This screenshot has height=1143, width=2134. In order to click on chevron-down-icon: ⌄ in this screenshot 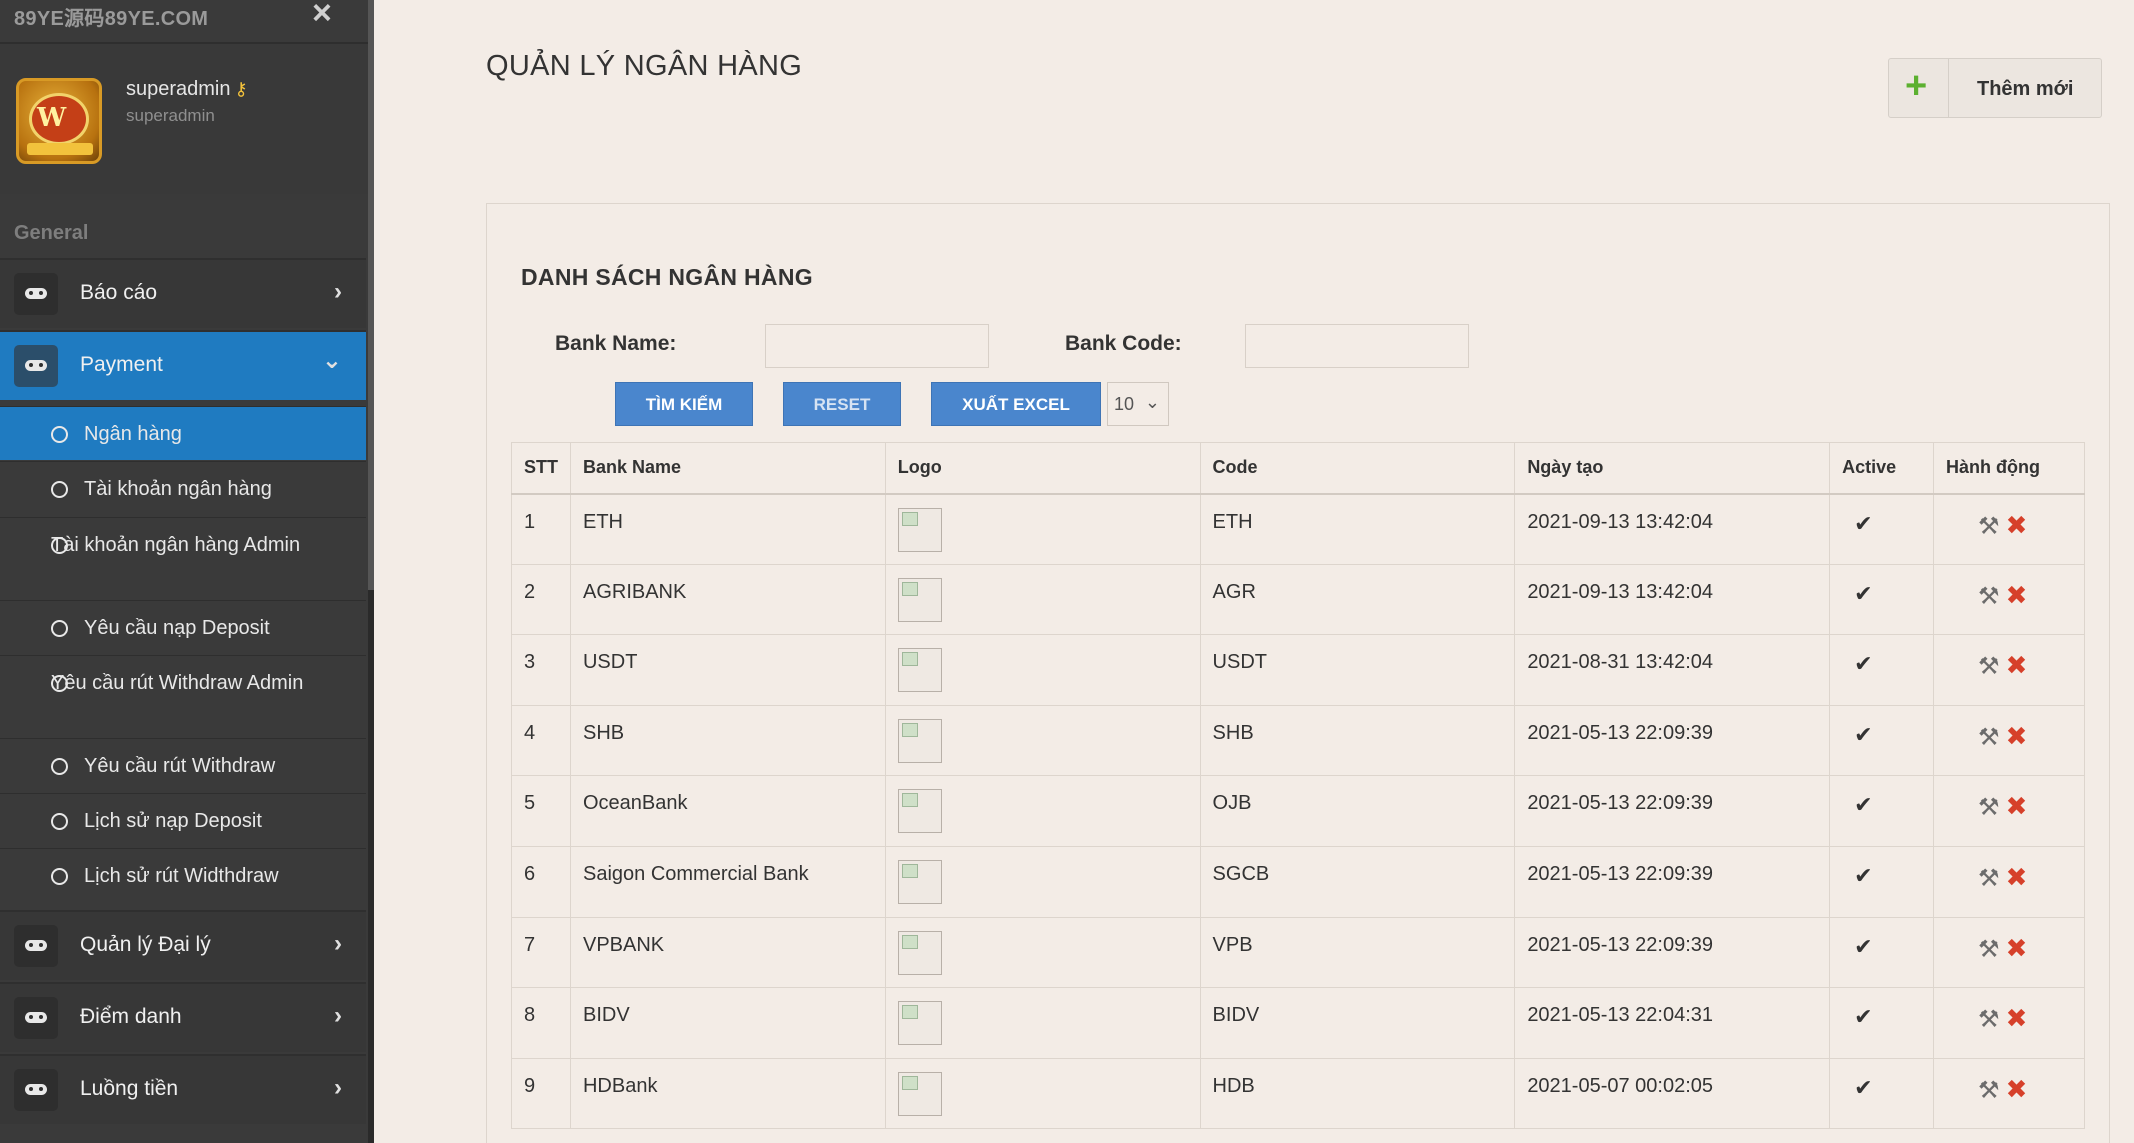, I will do `click(331, 360)`.